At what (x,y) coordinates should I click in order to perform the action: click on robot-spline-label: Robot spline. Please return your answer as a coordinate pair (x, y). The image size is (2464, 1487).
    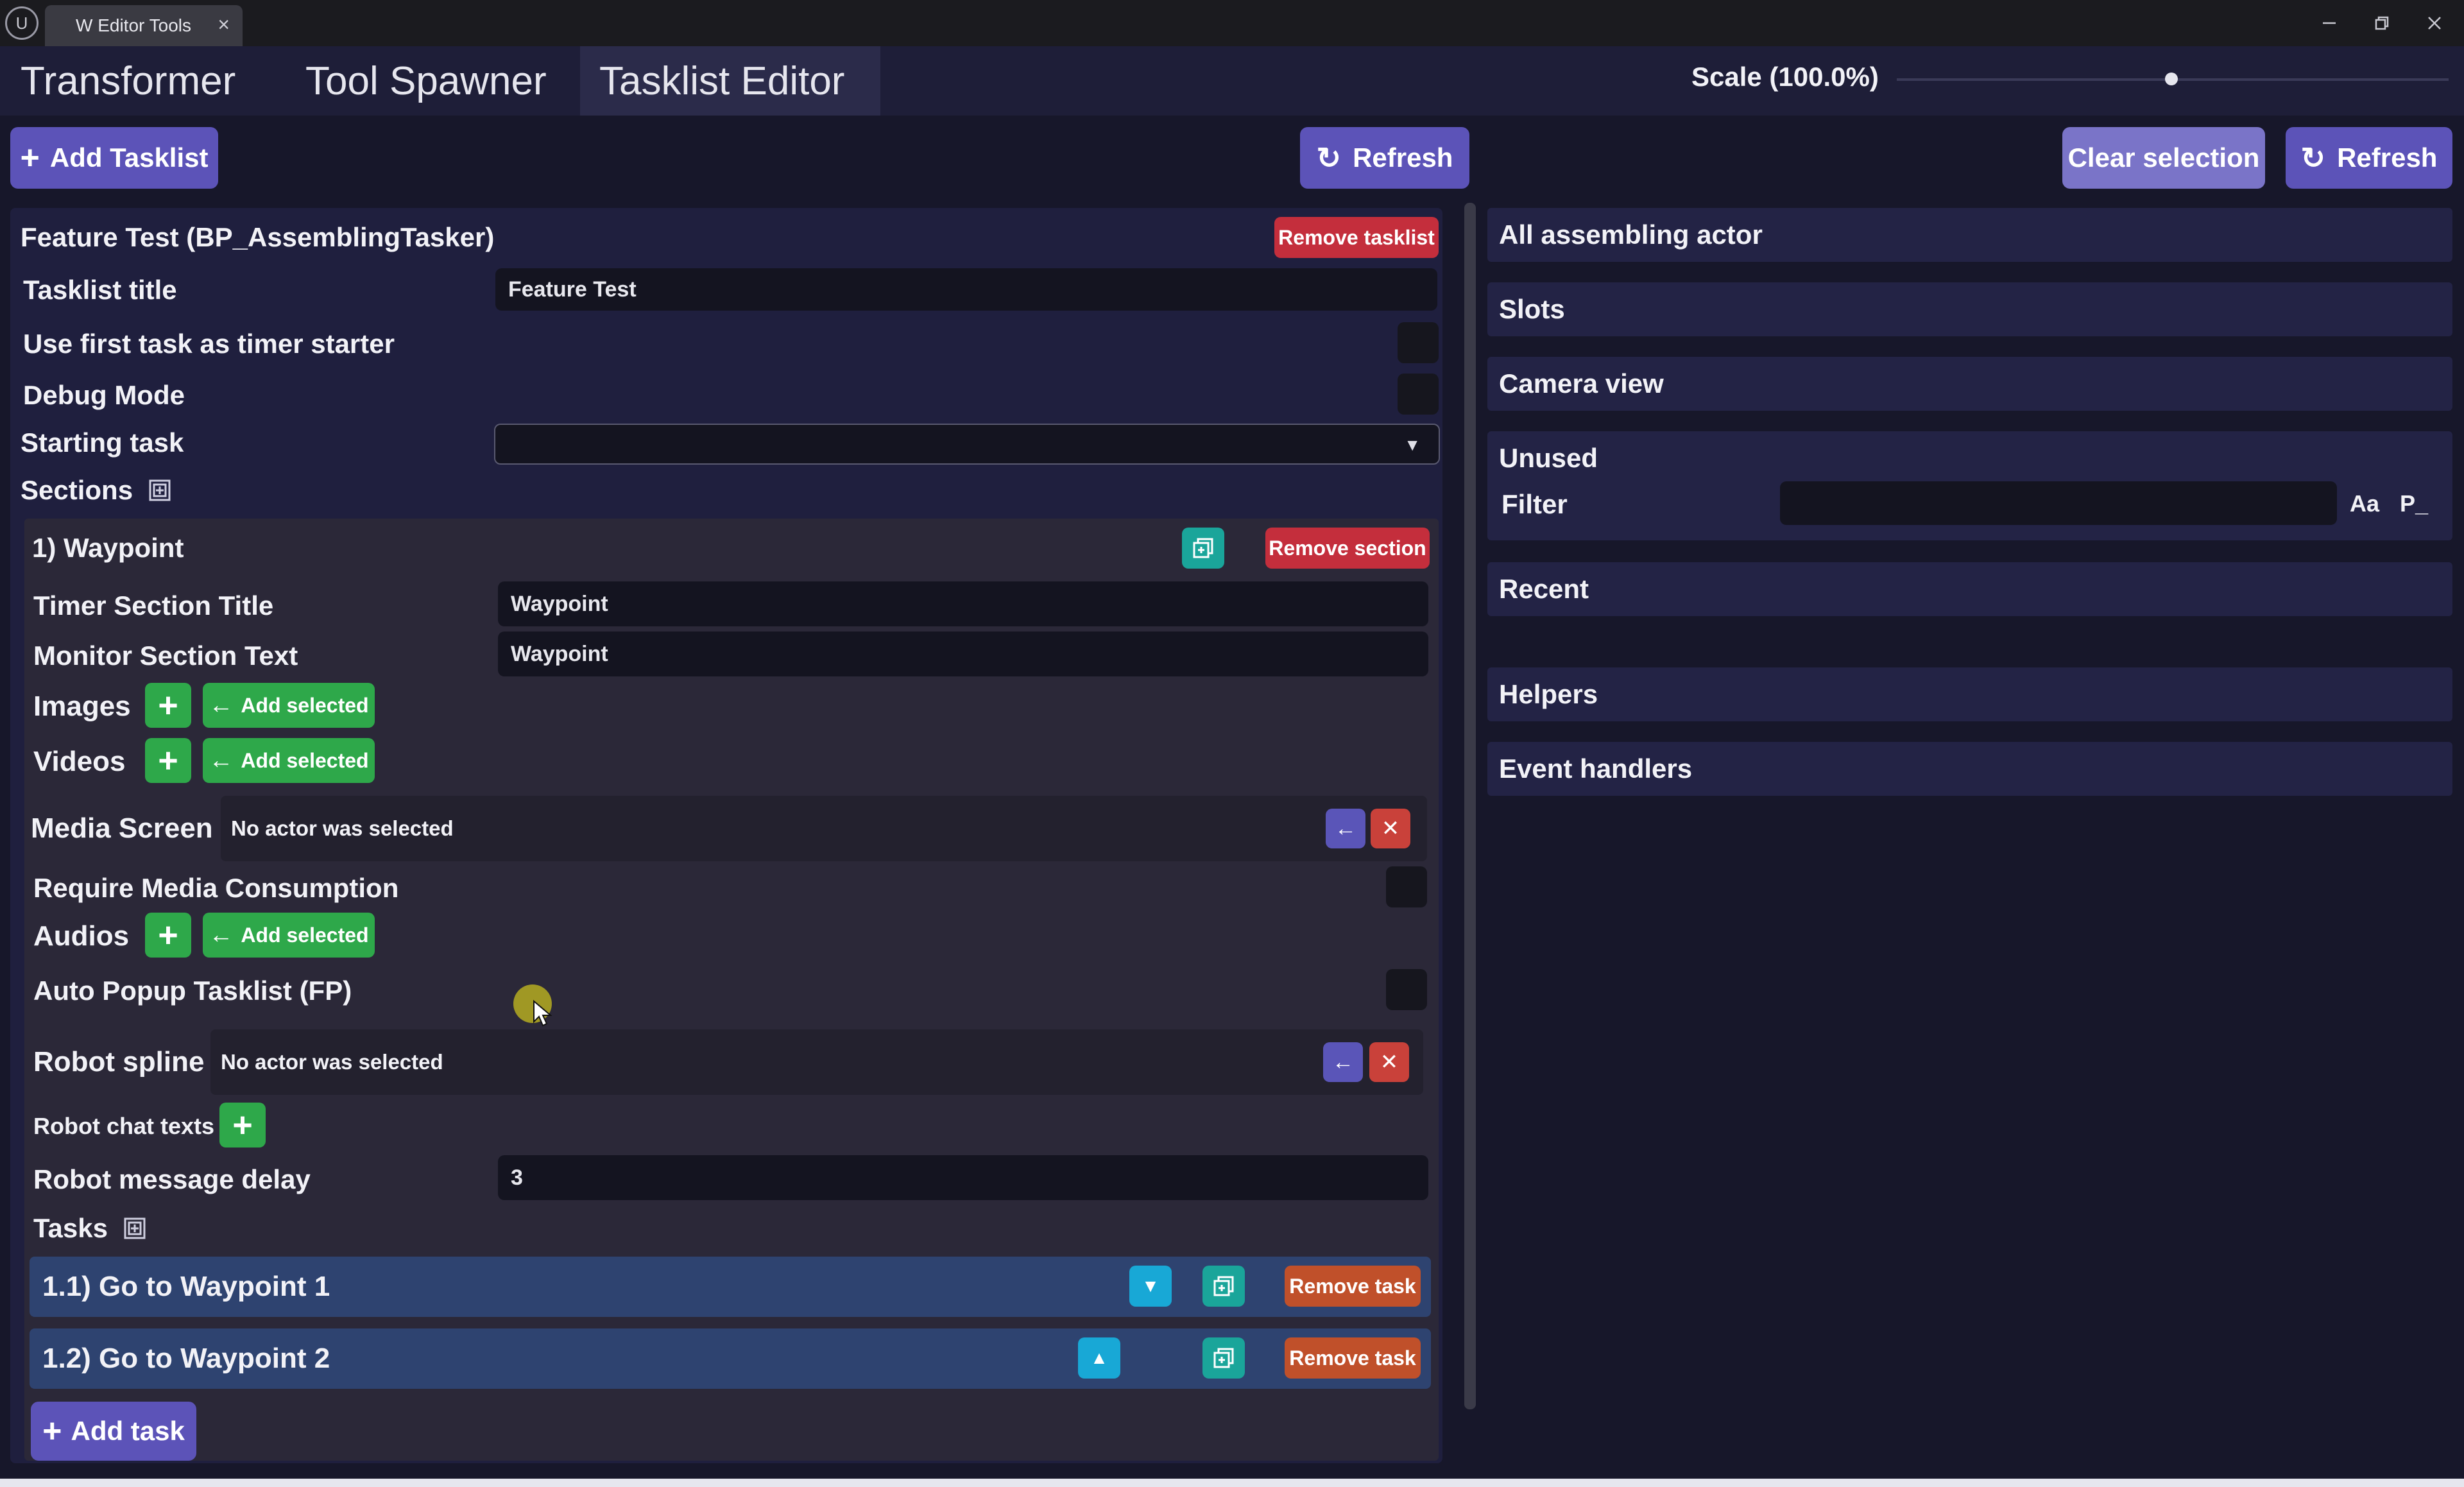
    Looking at the image, I should click on (119, 1062).